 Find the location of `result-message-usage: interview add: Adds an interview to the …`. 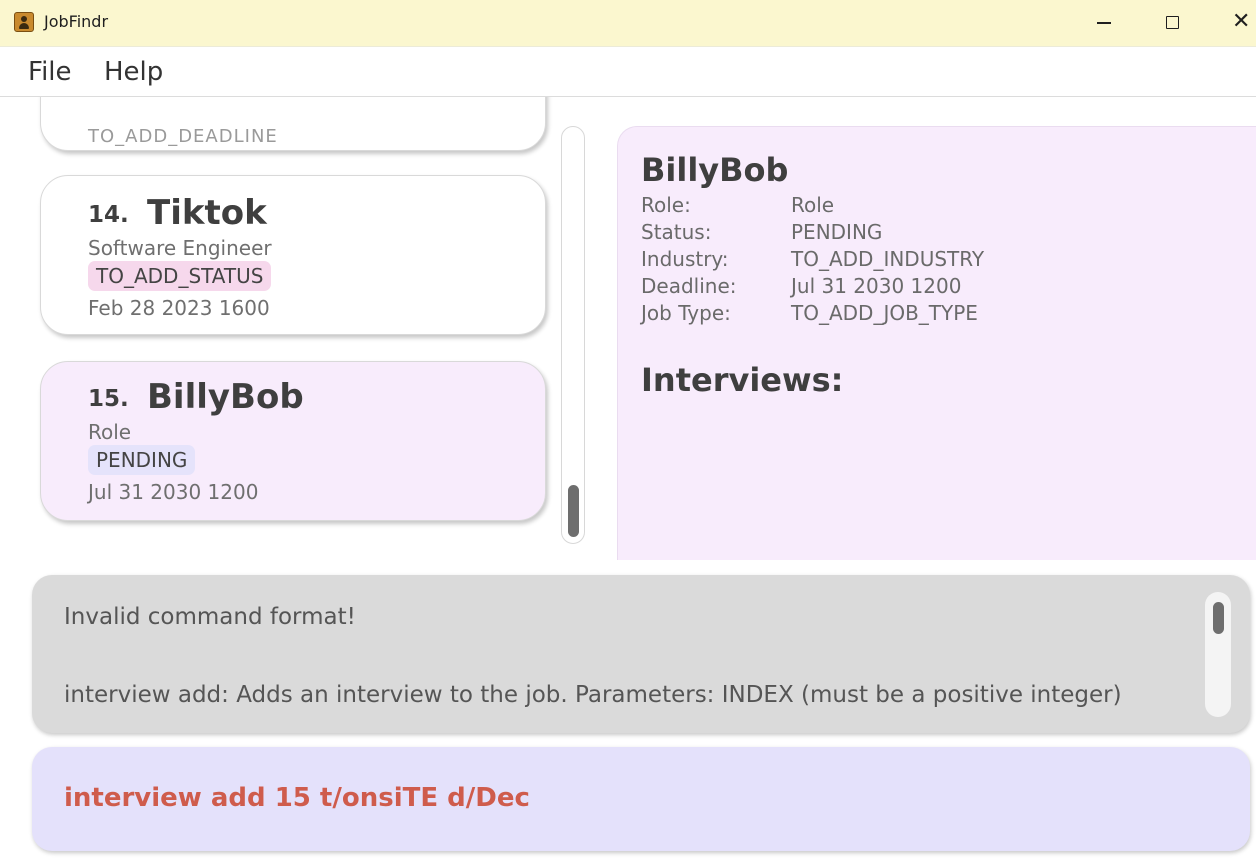

result-message-usage: interview add: Adds an interview to the … is located at coordinates (593, 695).